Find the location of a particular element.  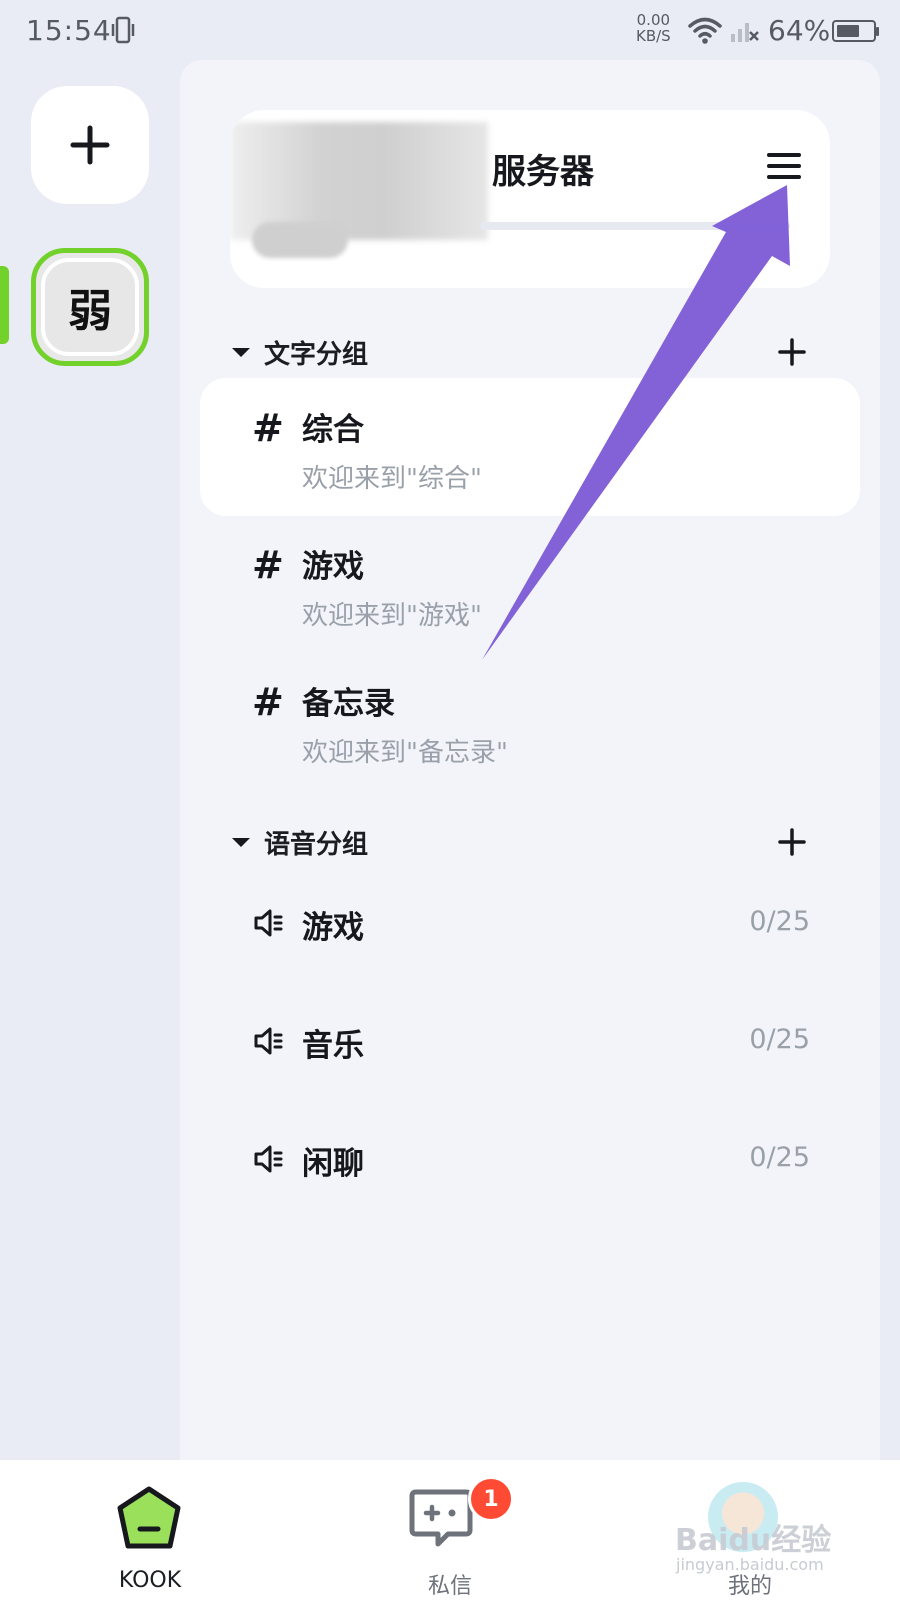

server-menu-button is located at coordinates (784, 166).